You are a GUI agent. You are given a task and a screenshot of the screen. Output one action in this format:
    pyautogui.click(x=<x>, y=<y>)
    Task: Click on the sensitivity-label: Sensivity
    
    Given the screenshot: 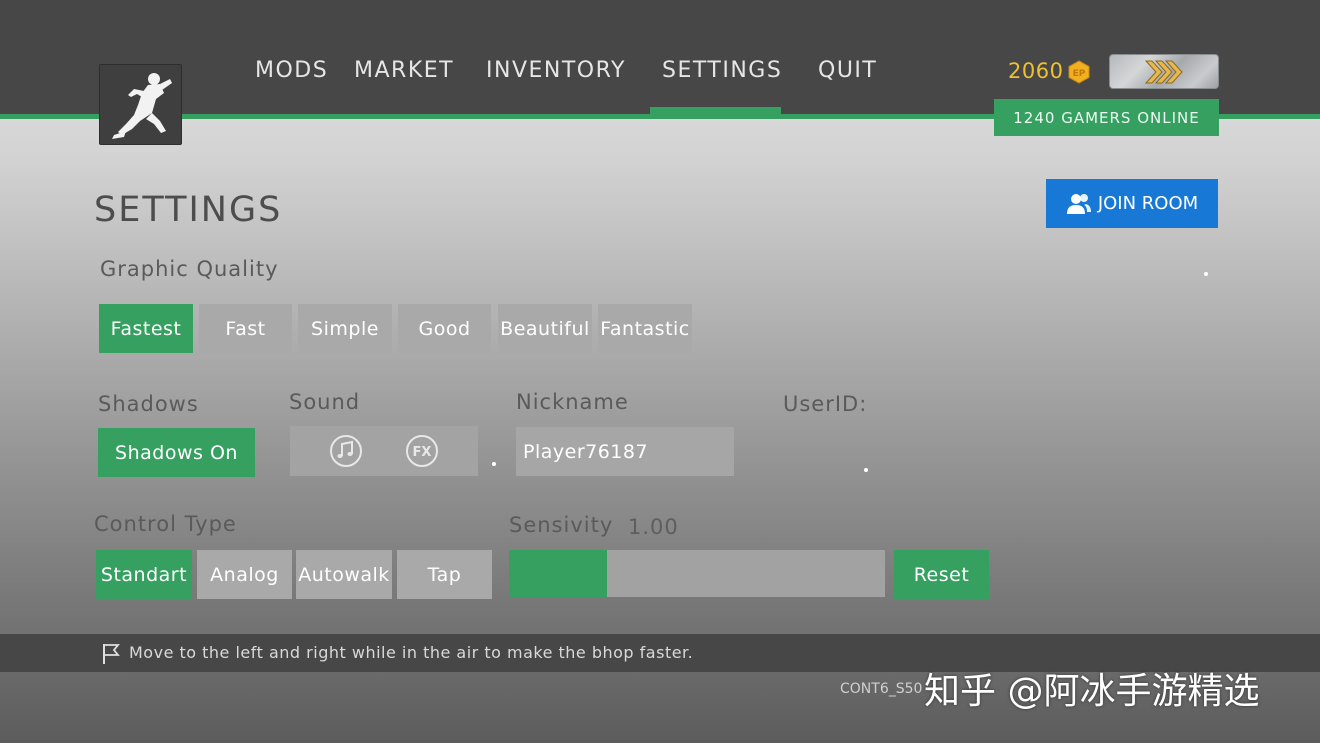 What is the action you would take?
    pyautogui.click(x=561, y=525)
    